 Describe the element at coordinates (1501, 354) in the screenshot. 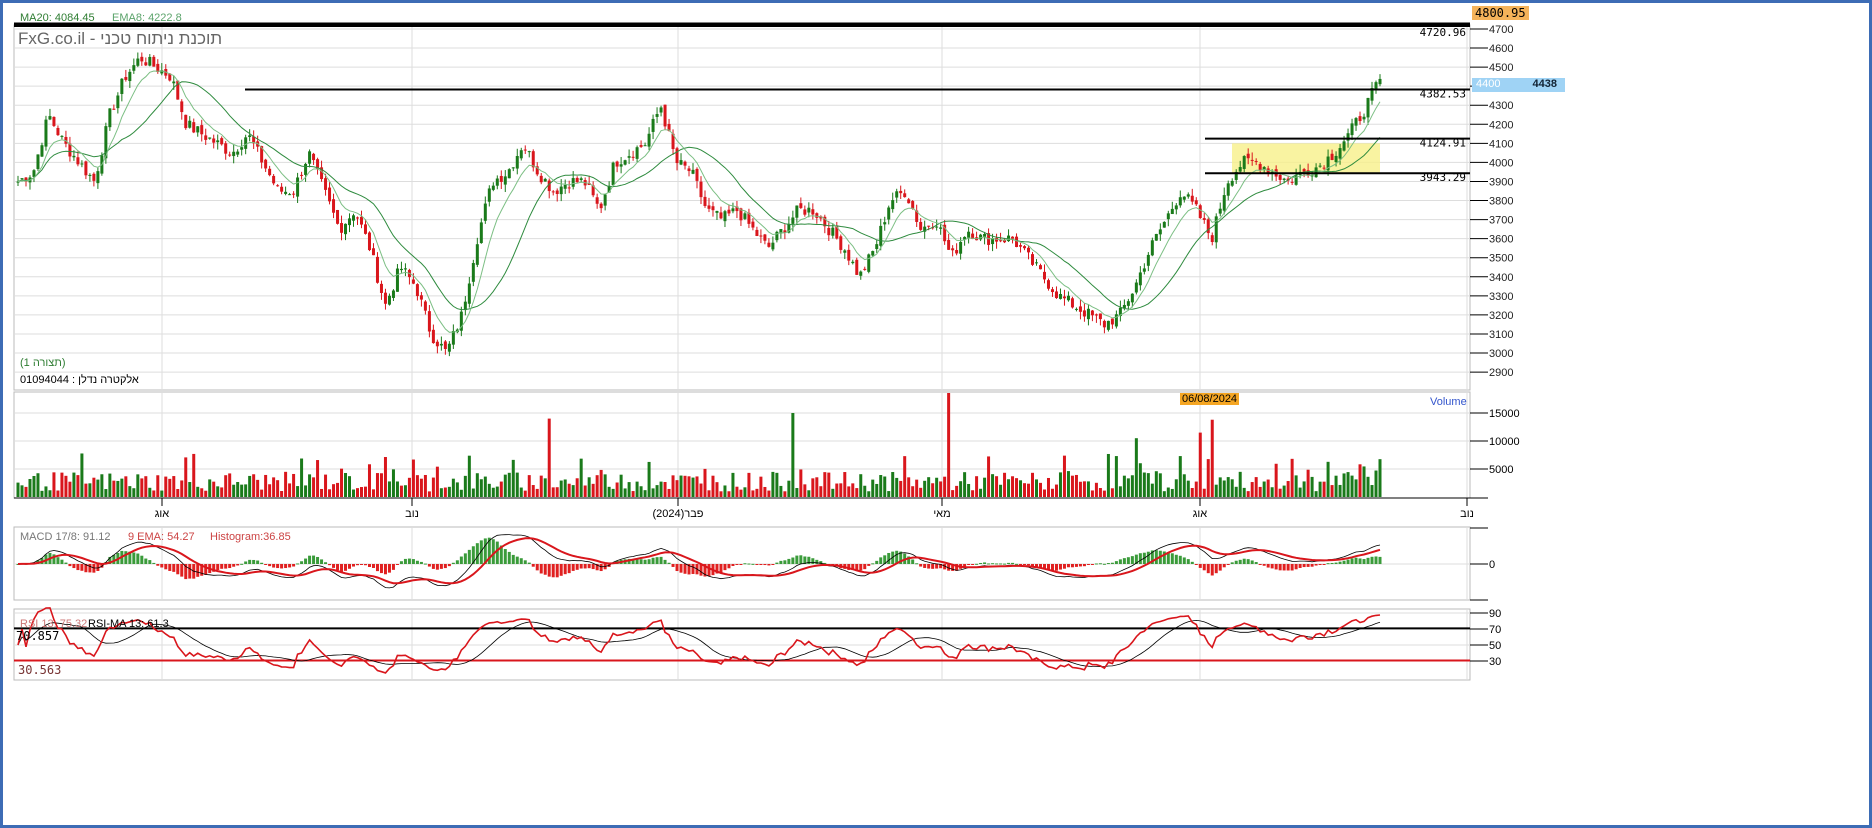

I see `price-tick-label: 3000` at that location.